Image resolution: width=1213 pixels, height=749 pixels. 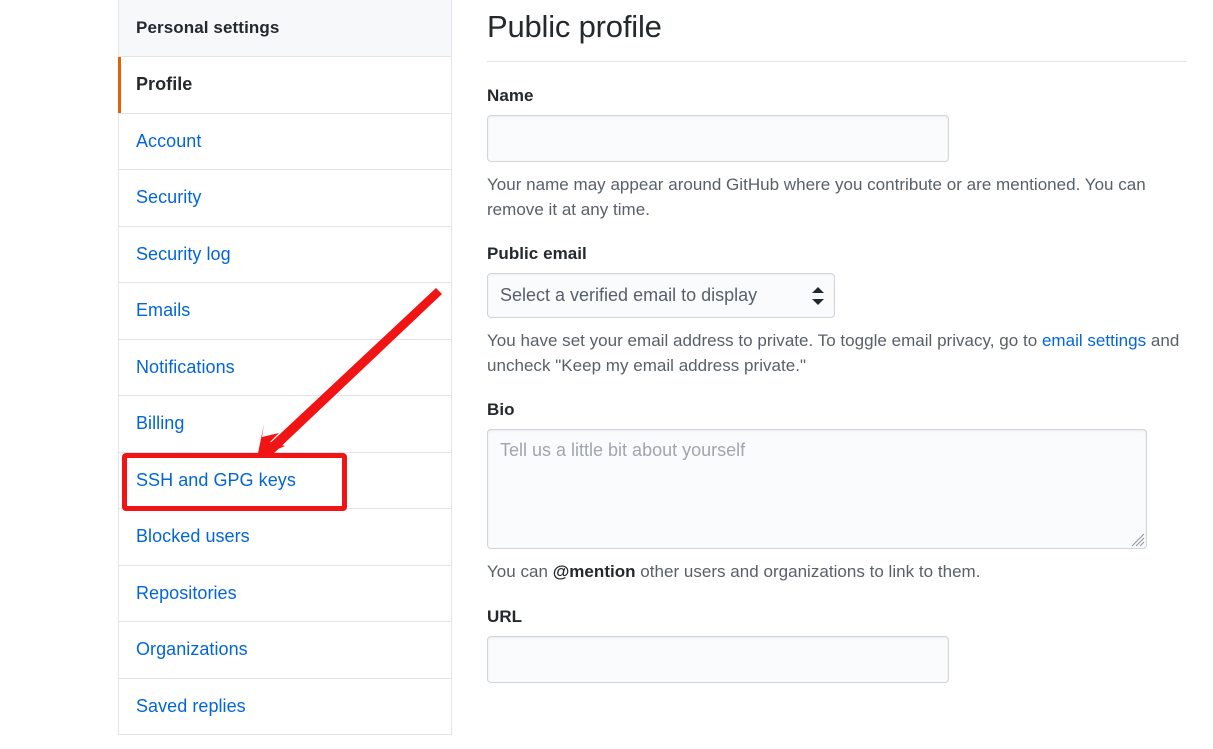 I want to click on sidebar-item-repositories: Repositories, so click(x=285, y=593).